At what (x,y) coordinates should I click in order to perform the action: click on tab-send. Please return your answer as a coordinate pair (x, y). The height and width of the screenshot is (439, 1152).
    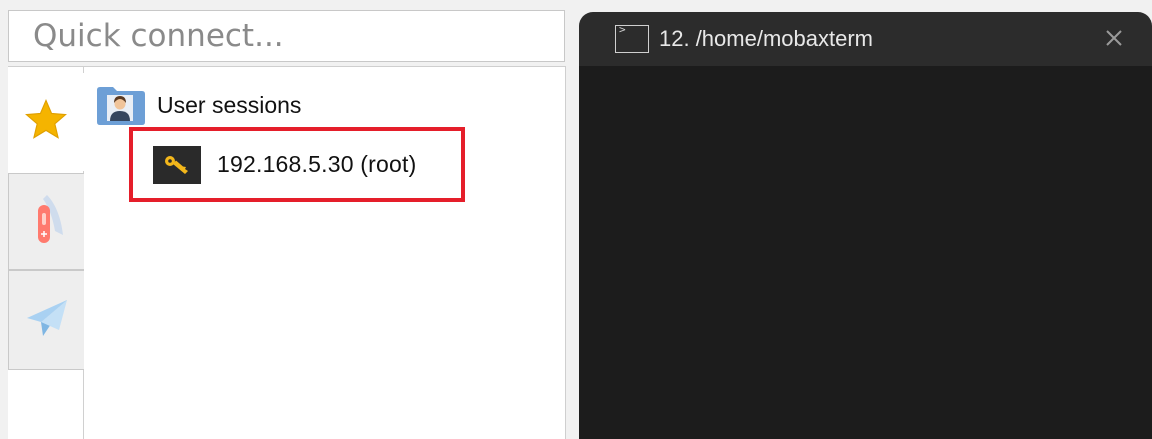
    Looking at the image, I should click on (46, 320).